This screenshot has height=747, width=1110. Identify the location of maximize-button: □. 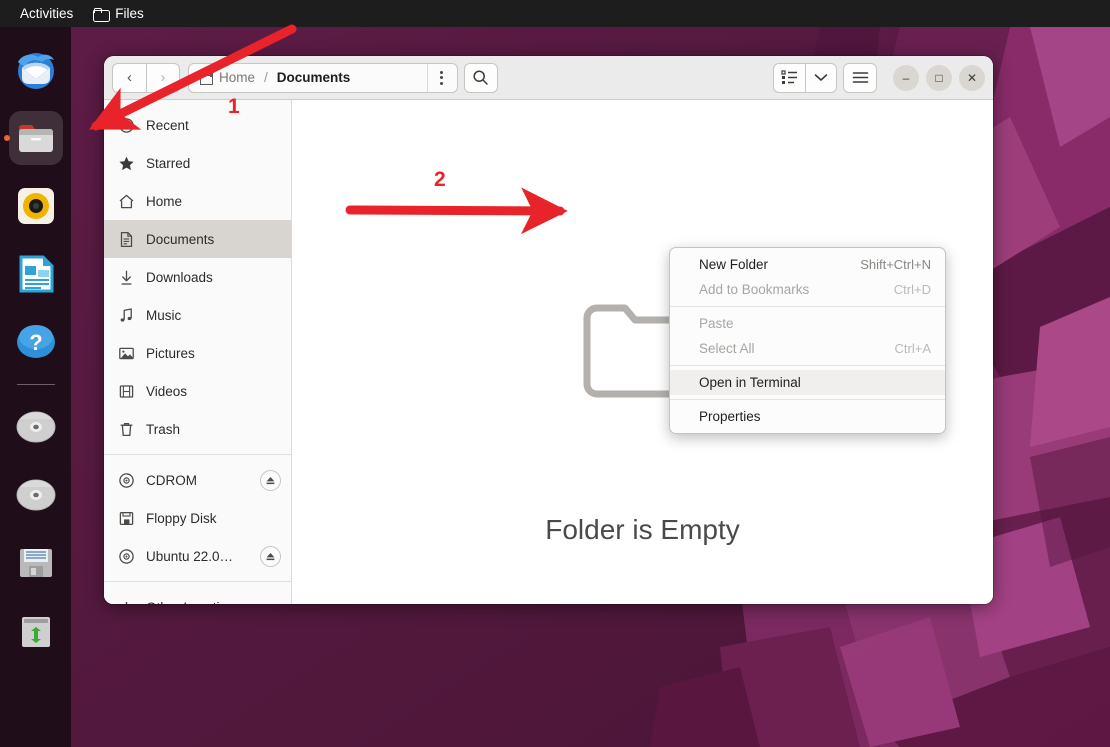
(939, 77).